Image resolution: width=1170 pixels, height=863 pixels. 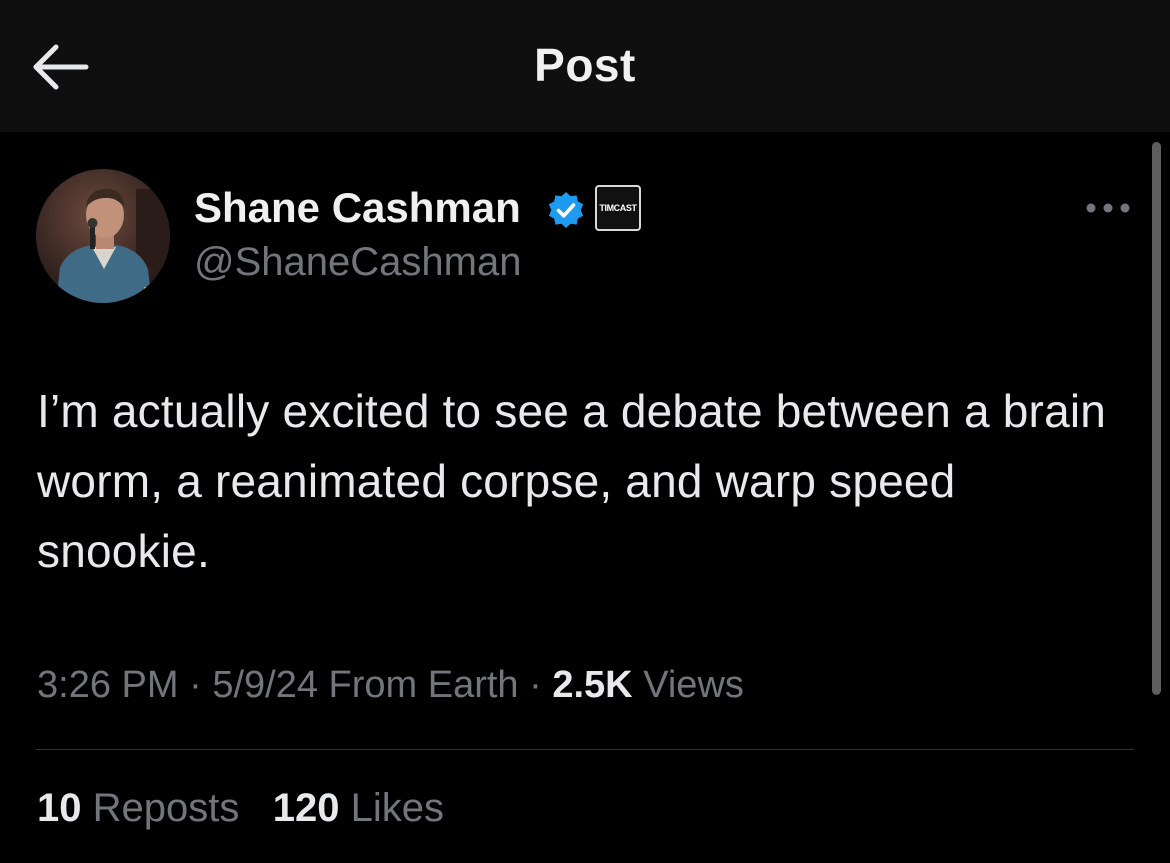 I want to click on likes-label: Likes, so click(x=397, y=808).